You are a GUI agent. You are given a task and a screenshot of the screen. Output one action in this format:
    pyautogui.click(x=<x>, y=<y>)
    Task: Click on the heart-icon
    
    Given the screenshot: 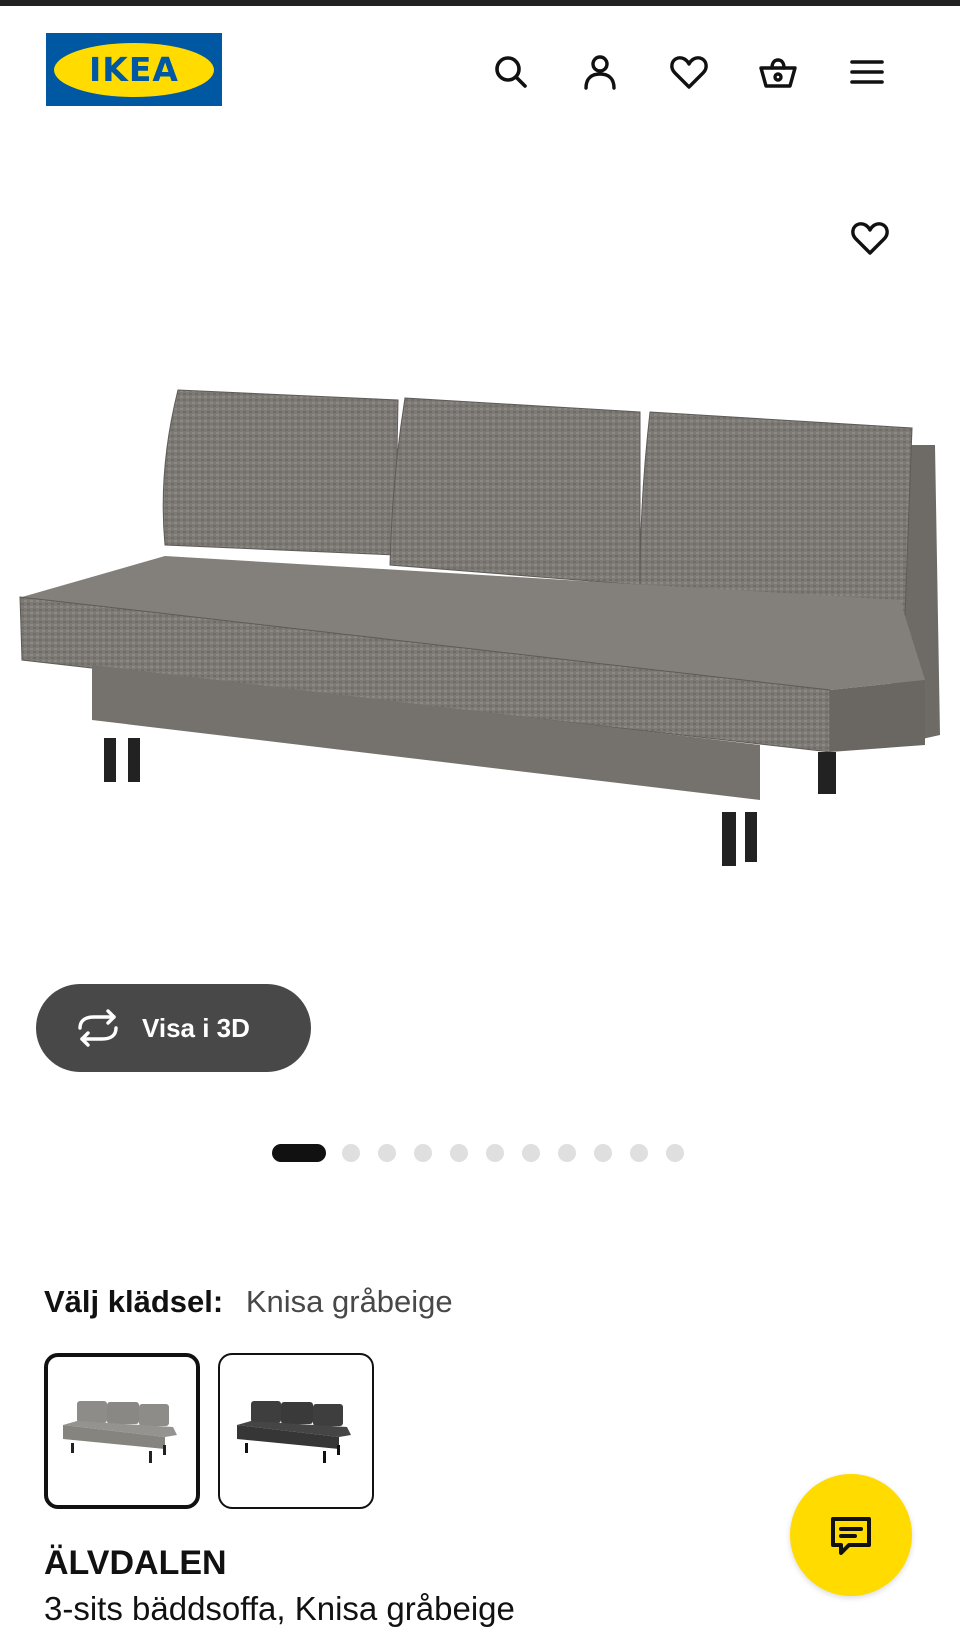 What is the action you would take?
    pyautogui.click(x=689, y=72)
    